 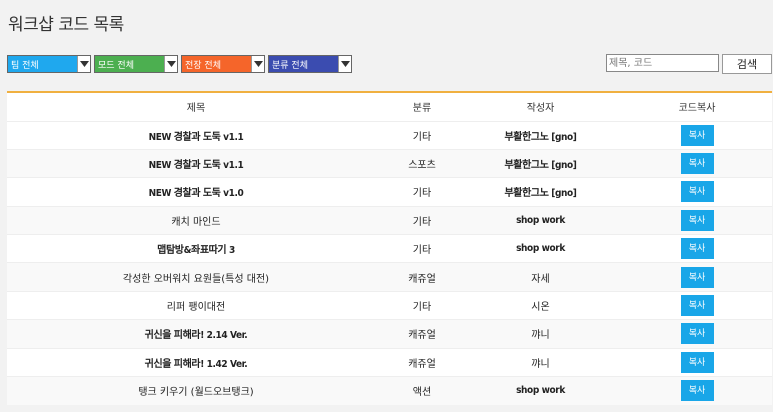 What do you see at coordinates (310, 64) in the screenshot?
I see `category-filter-select: 분류 전체` at bounding box center [310, 64].